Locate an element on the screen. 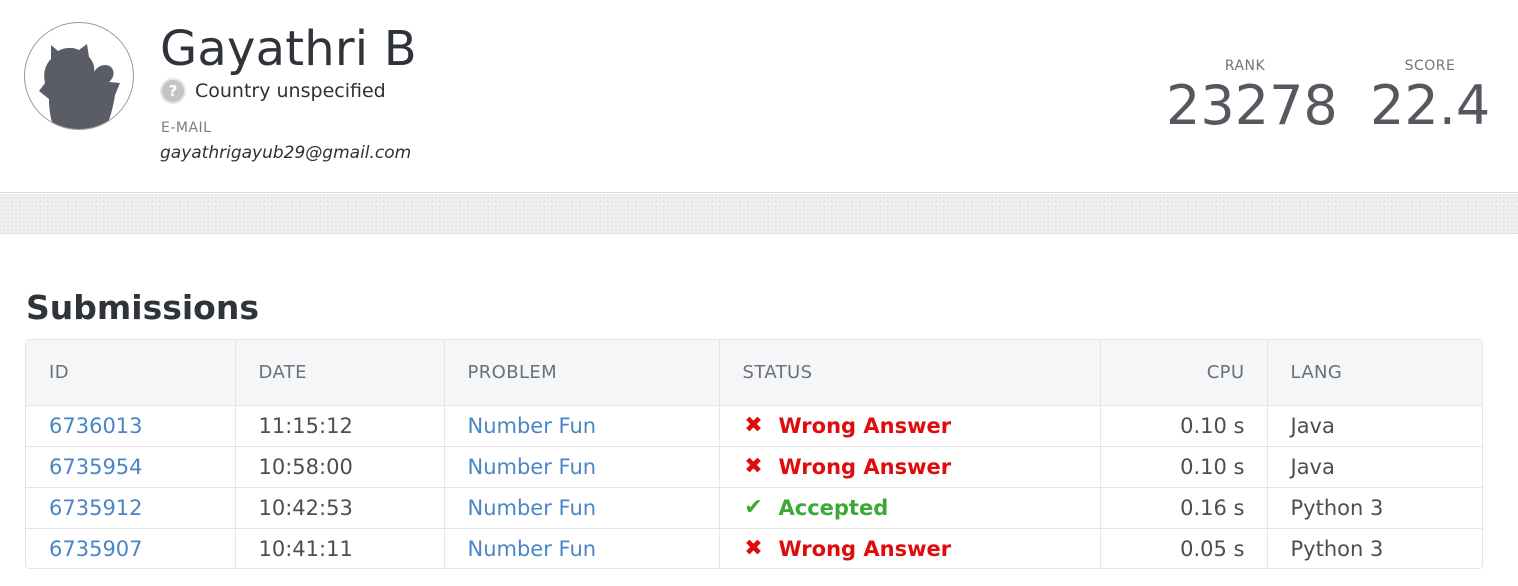 The width and height of the screenshot is (1518, 586). cell-date: 10:58:00 is located at coordinates (340, 467).